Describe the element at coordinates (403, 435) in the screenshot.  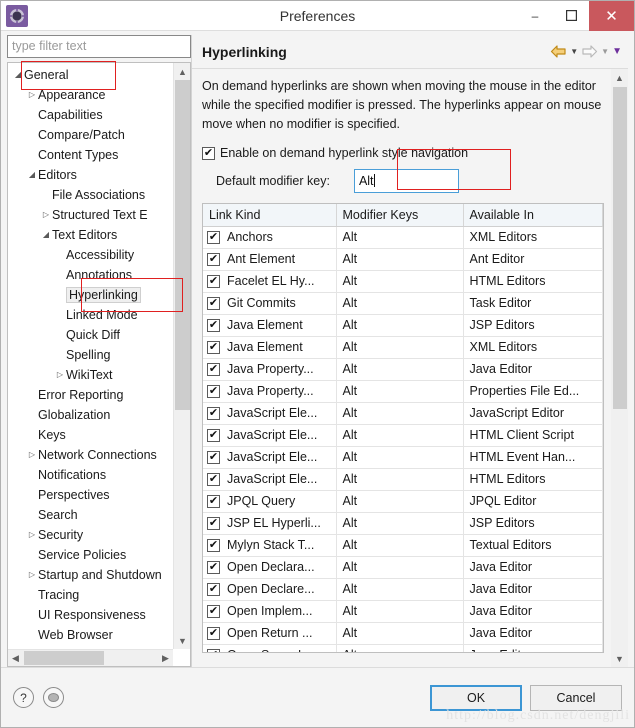
I see `table-row: ✔ JavaScript Ele... Alt HTML Client Script` at that location.